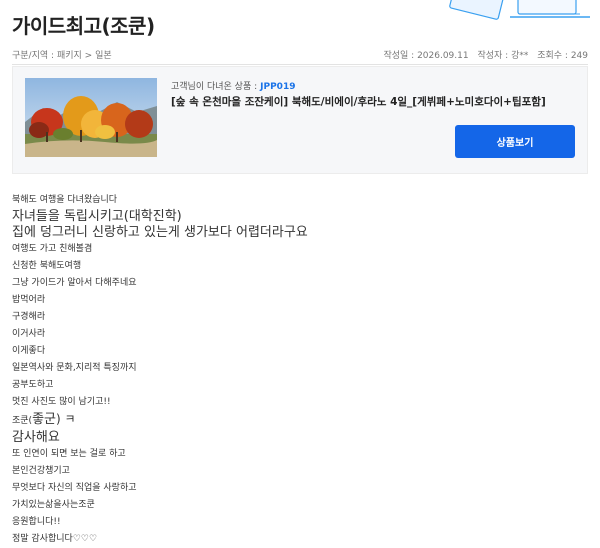 The height and width of the screenshot is (548, 600). What do you see at coordinates (515, 141) in the screenshot?
I see `view-product-button: 상품보기` at bounding box center [515, 141].